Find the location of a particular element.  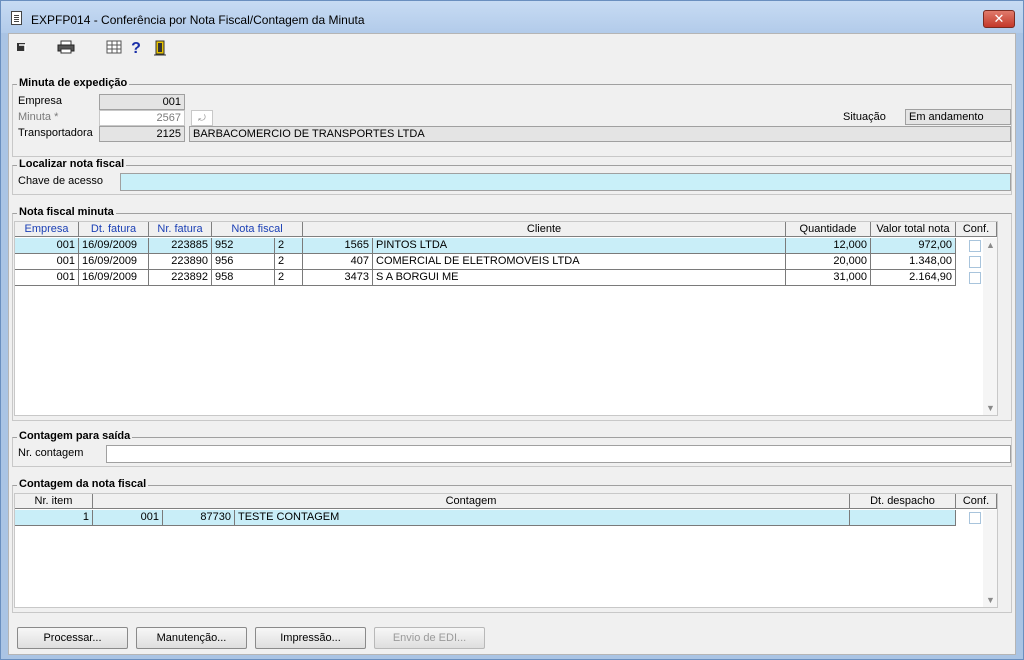

cell-nota-fiscal: 956 is located at coordinates (243, 262).